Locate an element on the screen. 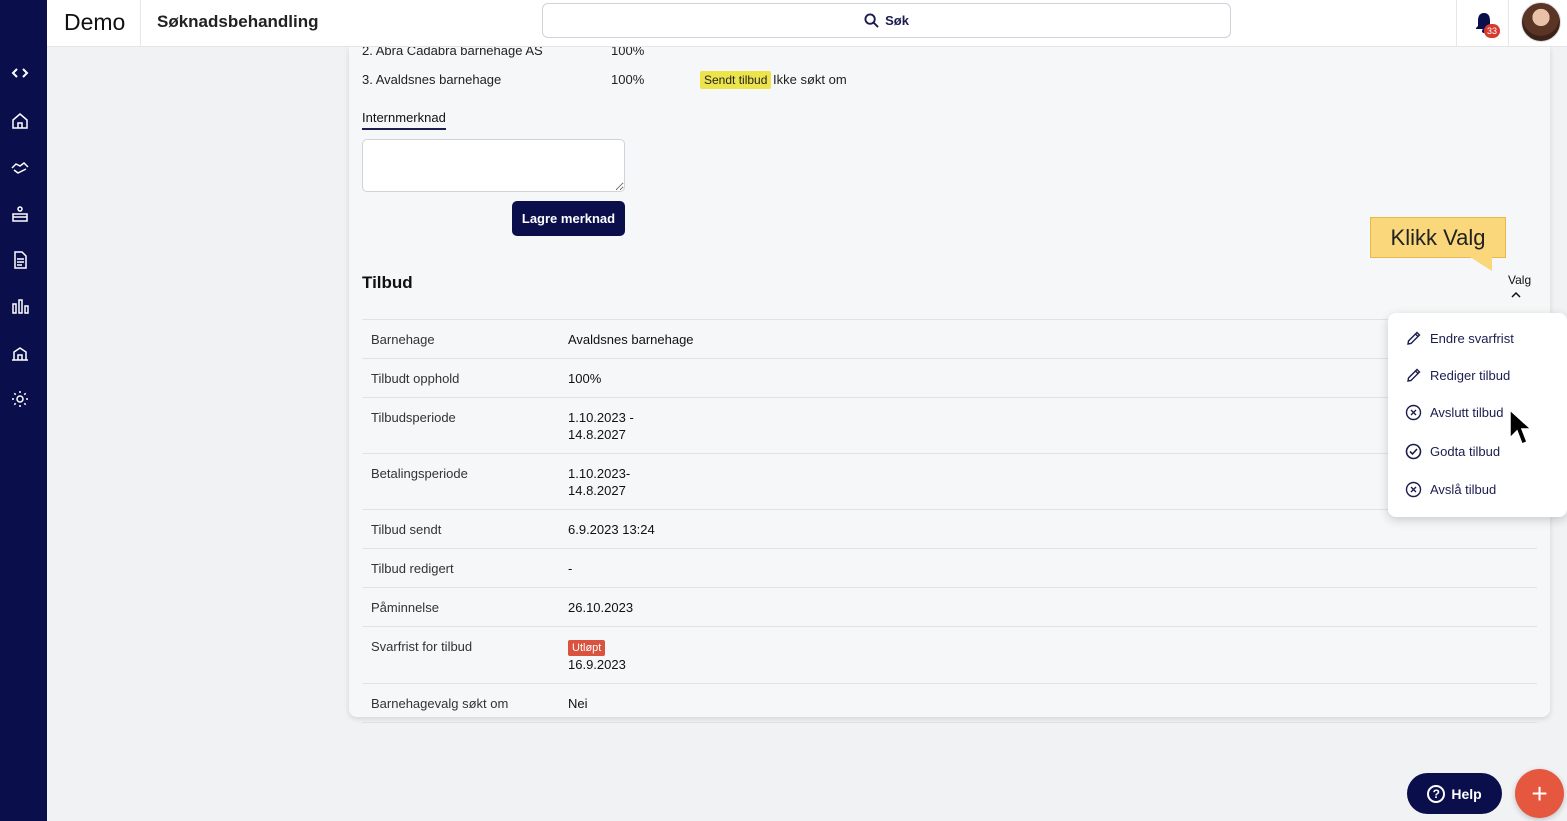 The height and width of the screenshot is (821, 1567). row-key: Betalingsperiode is located at coordinates (460, 481).